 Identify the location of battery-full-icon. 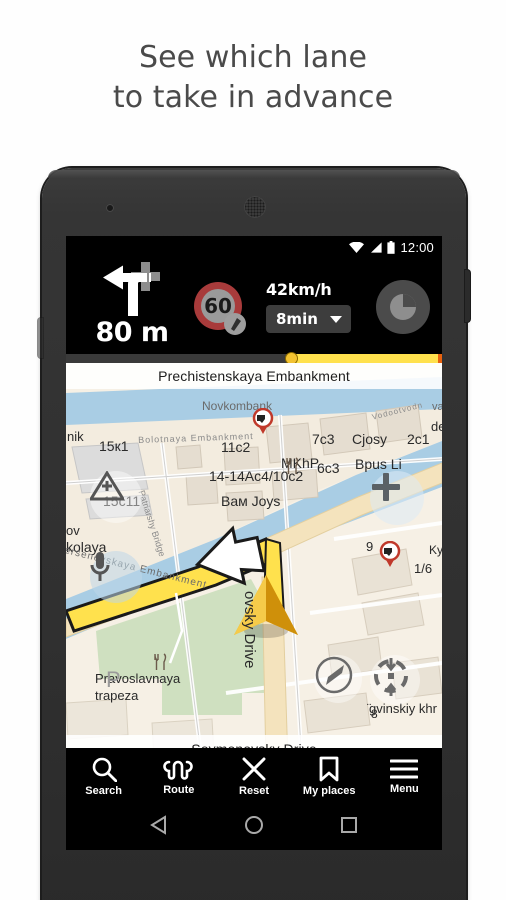
(391, 247).